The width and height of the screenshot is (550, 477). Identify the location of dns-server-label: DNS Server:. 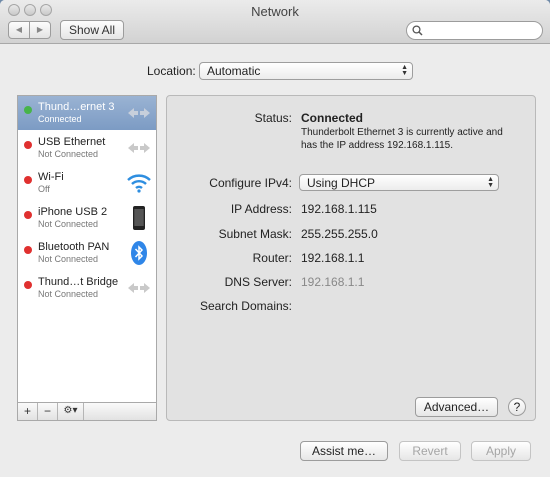
(258, 282).